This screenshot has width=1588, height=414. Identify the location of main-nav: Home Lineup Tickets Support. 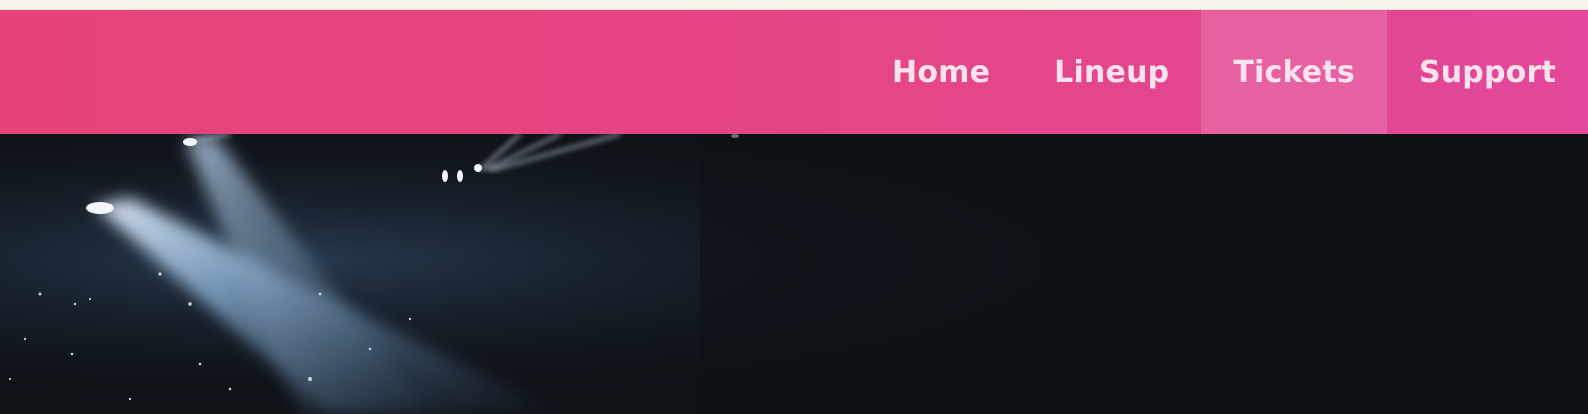
(1224, 72).